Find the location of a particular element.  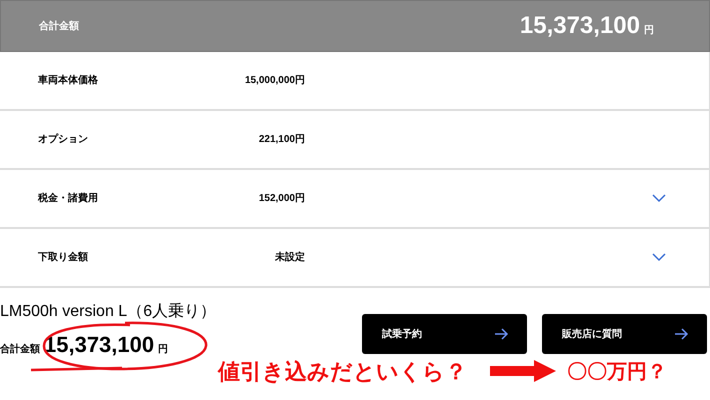

row-label: オプション is located at coordinates (63, 139).